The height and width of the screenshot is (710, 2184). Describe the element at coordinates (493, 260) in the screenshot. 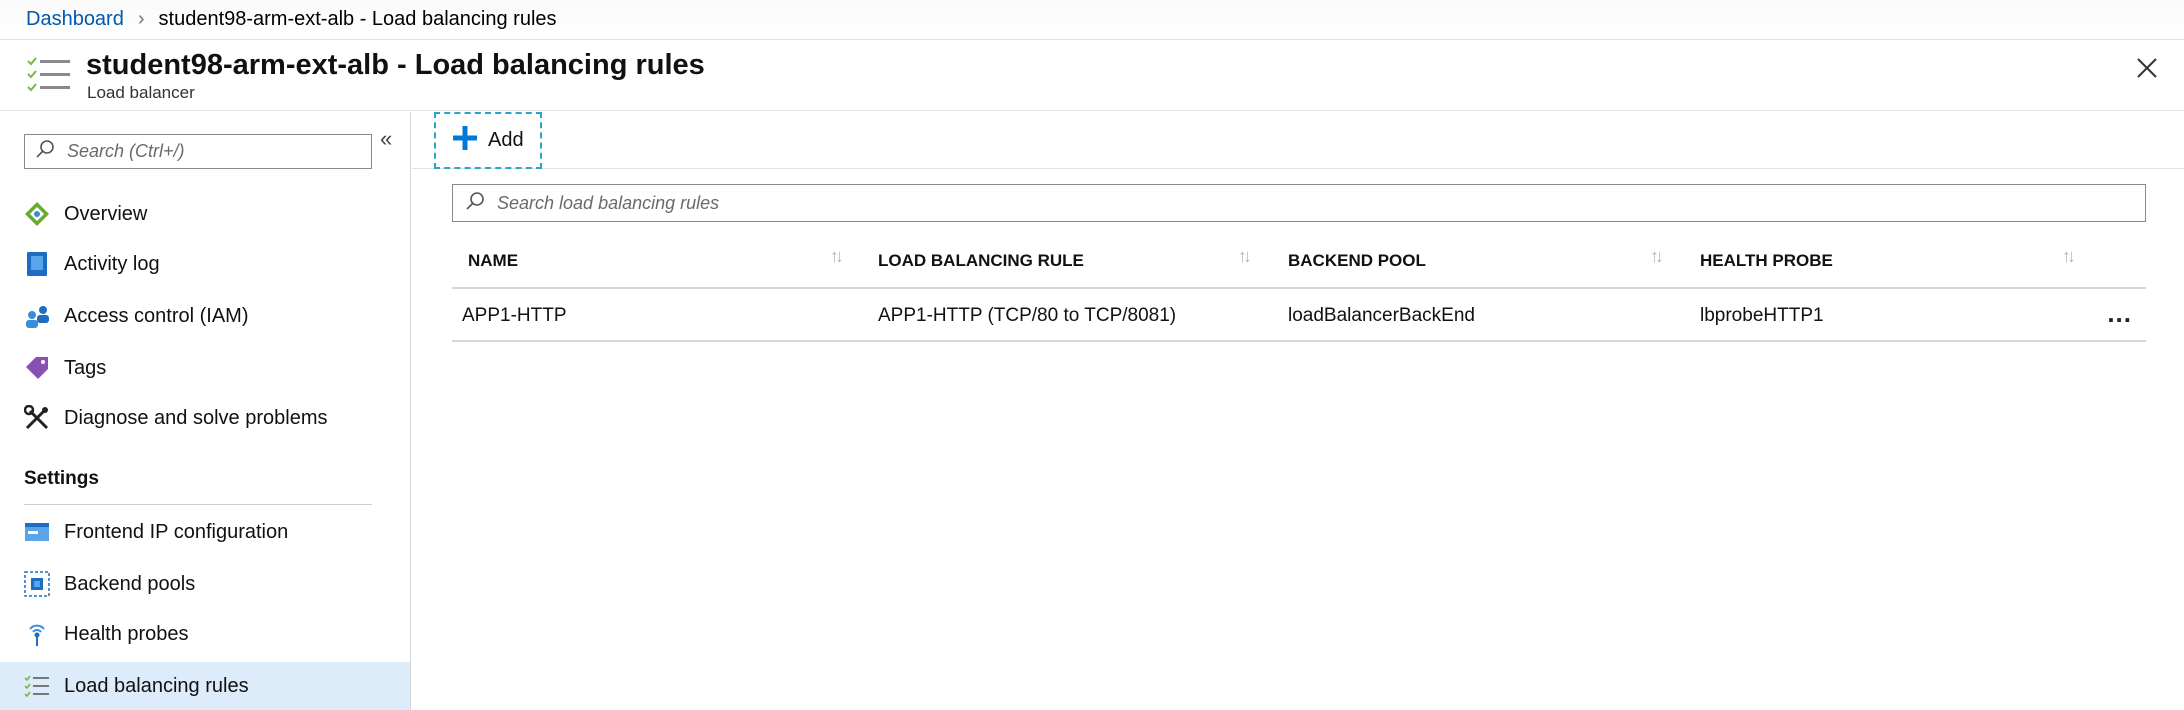

I see `column-header-name: NAME` at that location.